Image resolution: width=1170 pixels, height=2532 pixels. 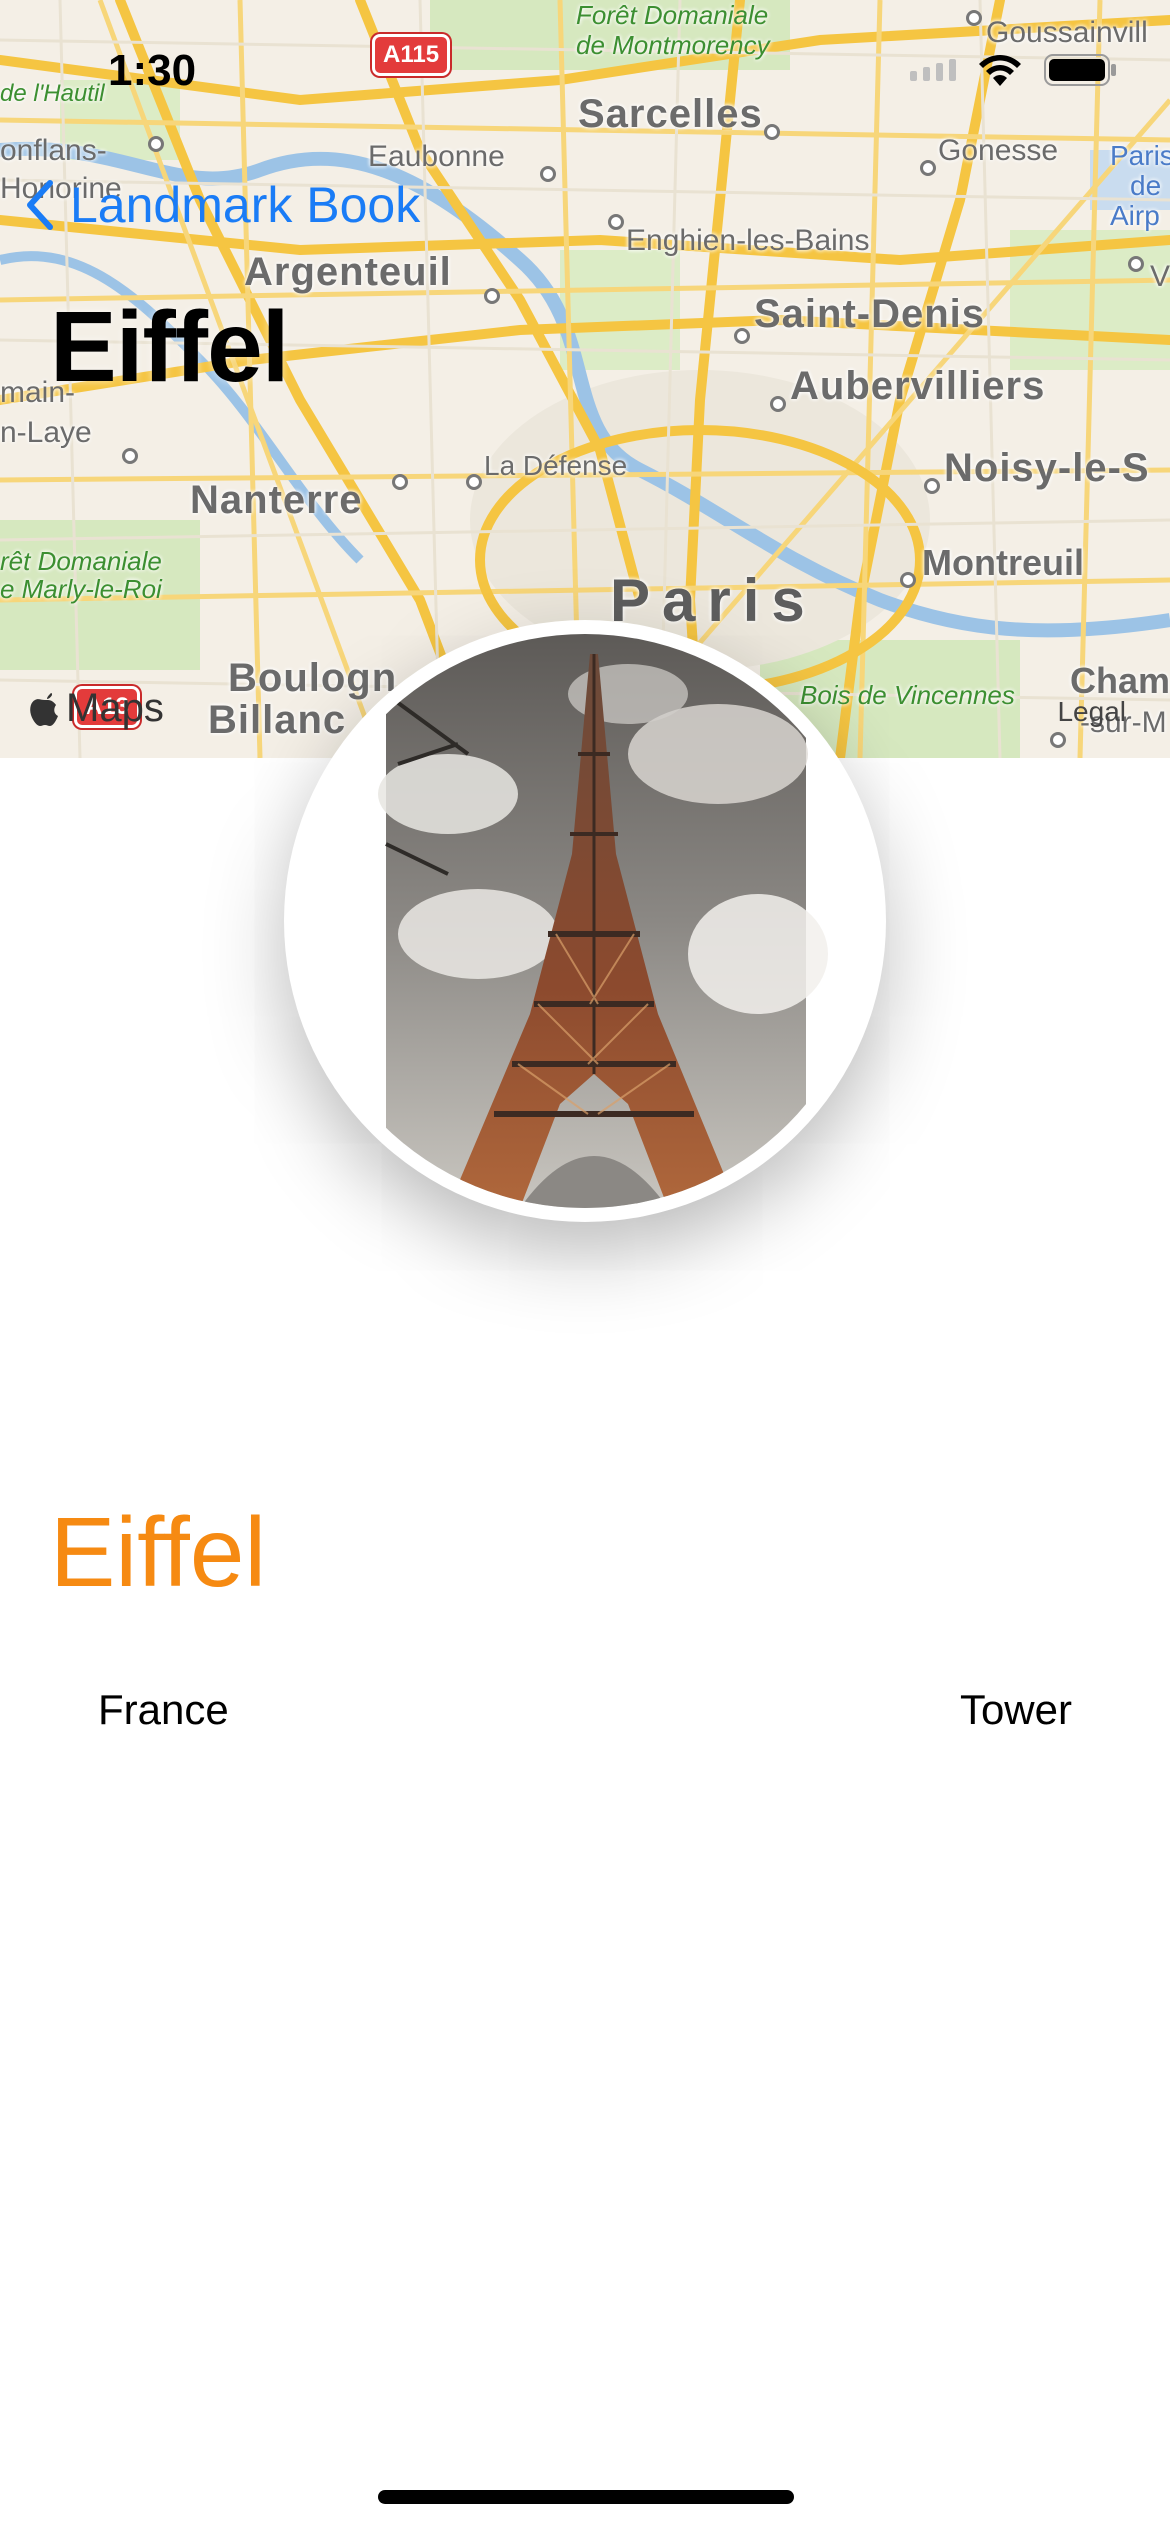 I want to click on map-label: Aubervilliers, so click(x=918, y=386).